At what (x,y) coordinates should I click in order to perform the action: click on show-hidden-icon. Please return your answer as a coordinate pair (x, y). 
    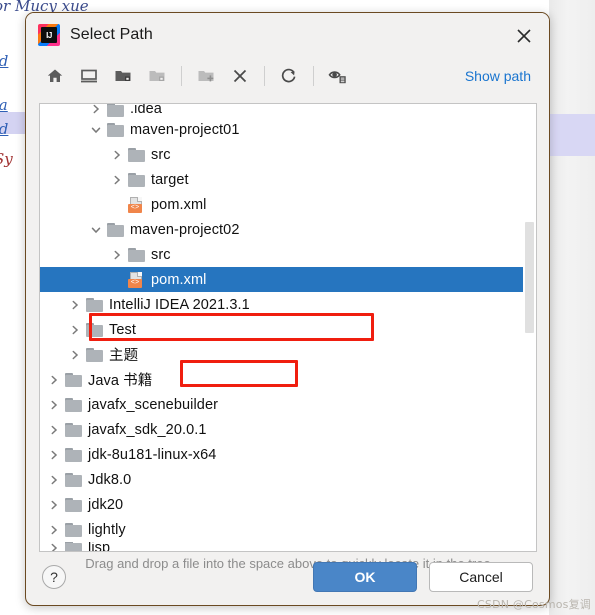
    Looking at the image, I should click on (338, 76).